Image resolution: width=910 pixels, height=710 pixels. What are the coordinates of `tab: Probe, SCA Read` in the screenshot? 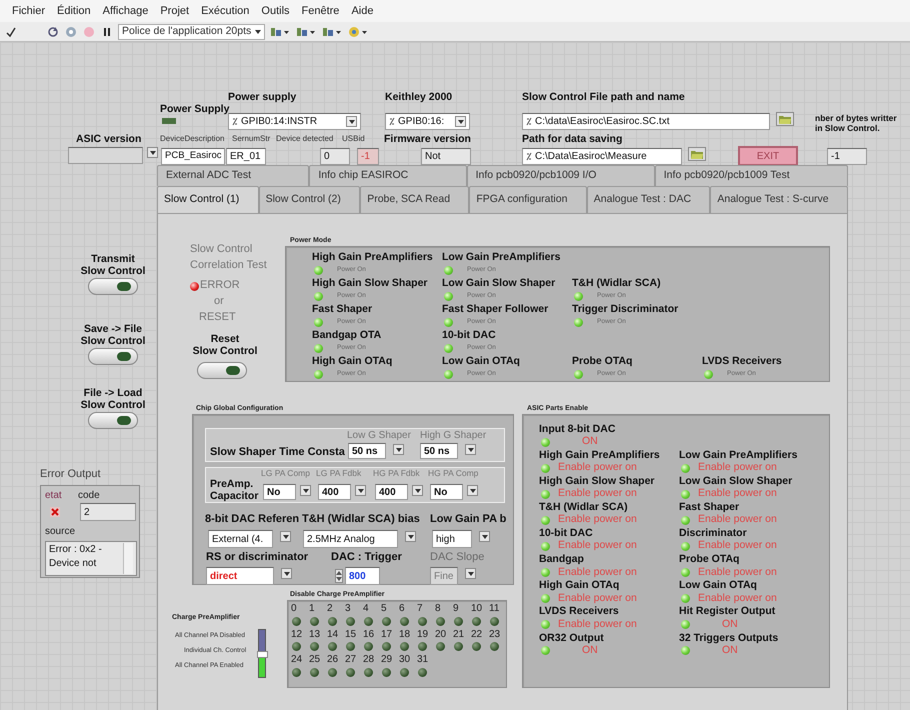 It's located at (415, 199).